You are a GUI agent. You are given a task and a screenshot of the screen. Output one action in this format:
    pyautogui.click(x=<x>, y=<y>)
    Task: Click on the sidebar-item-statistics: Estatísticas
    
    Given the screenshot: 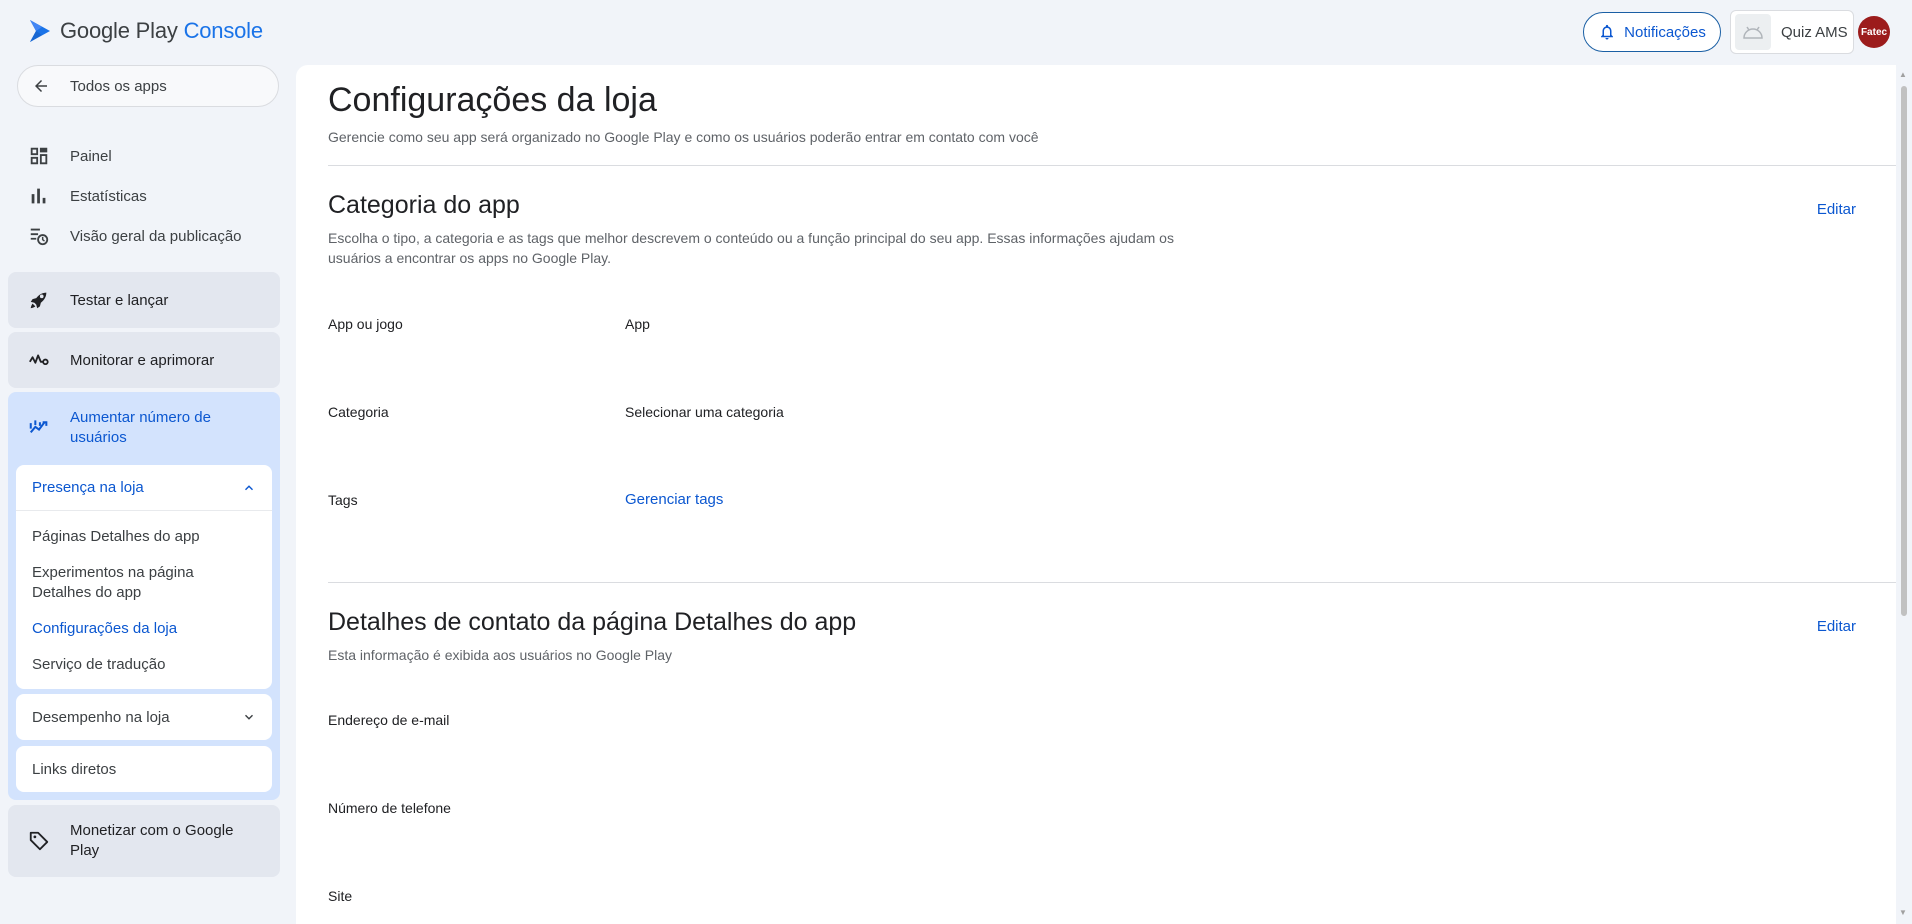 What is the action you would take?
    pyautogui.click(x=87, y=196)
    